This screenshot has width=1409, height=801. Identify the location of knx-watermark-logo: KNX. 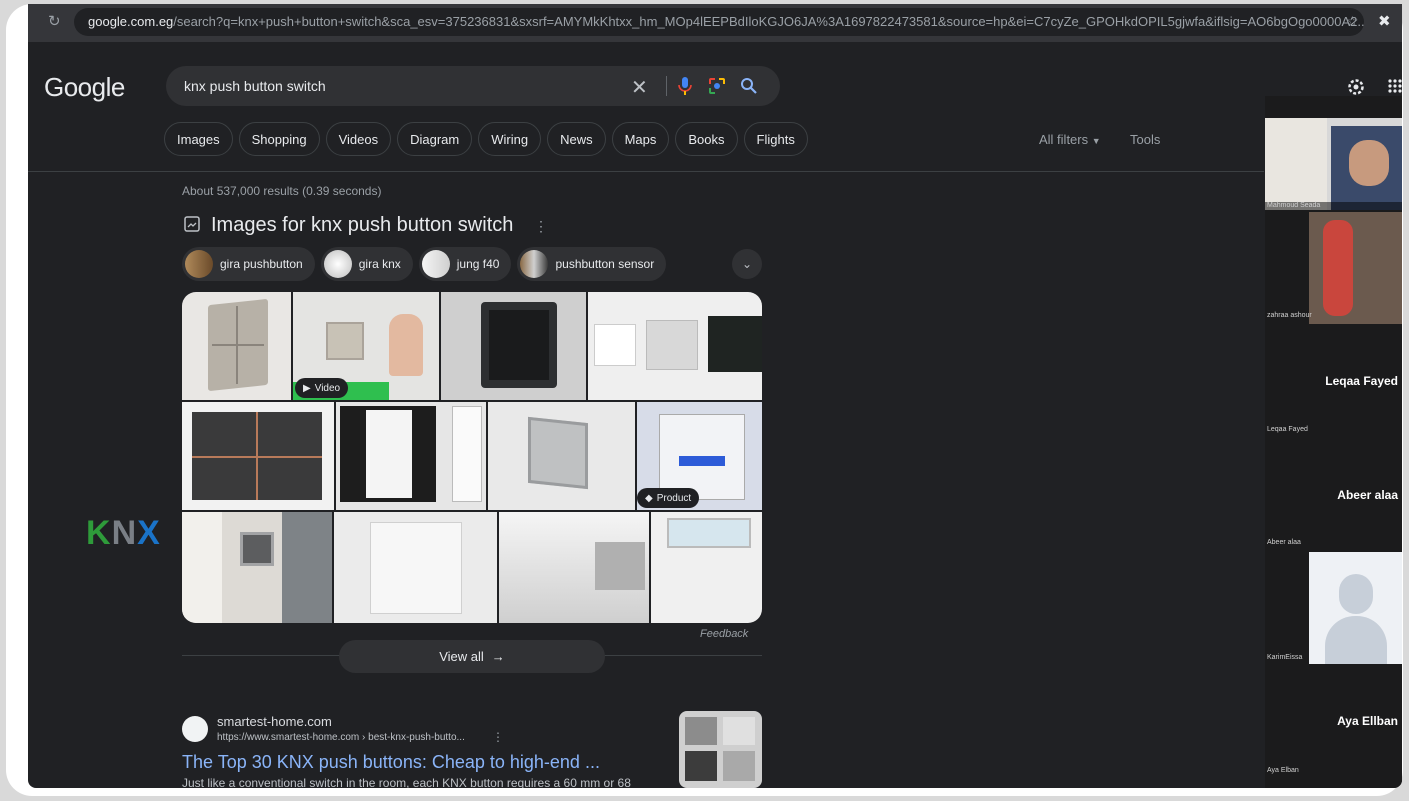
(123, 533).